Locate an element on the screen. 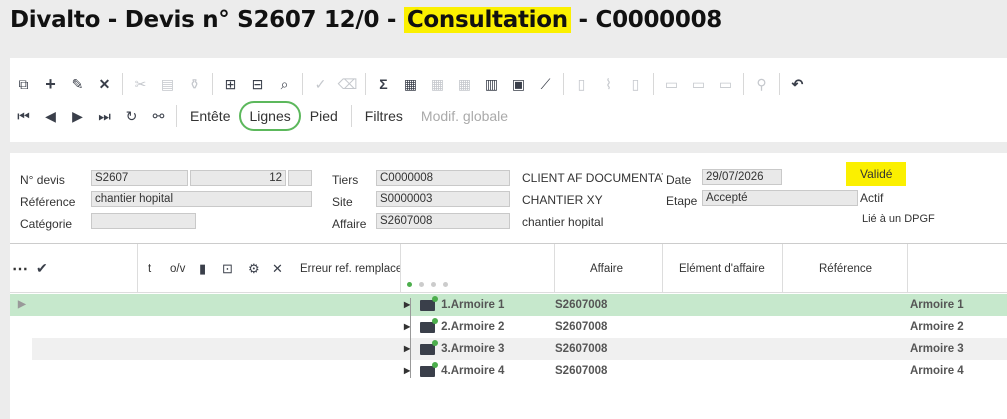 Image resolution: width=1007 pixels, height=419 pixels. column-pager is located at coordinates (427, 284).